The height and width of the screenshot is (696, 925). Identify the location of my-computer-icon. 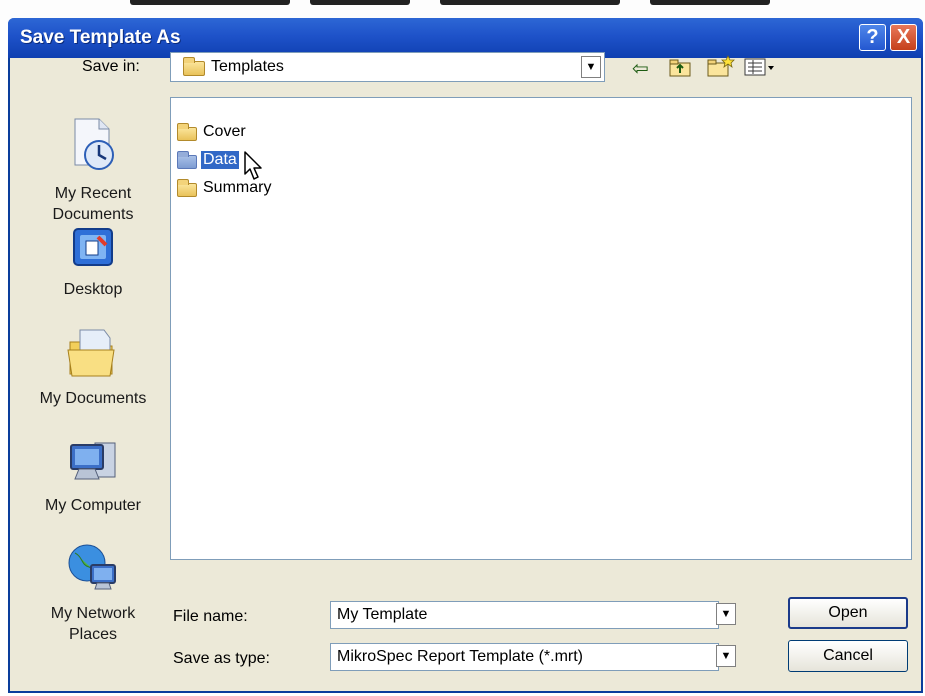
(93, 461).